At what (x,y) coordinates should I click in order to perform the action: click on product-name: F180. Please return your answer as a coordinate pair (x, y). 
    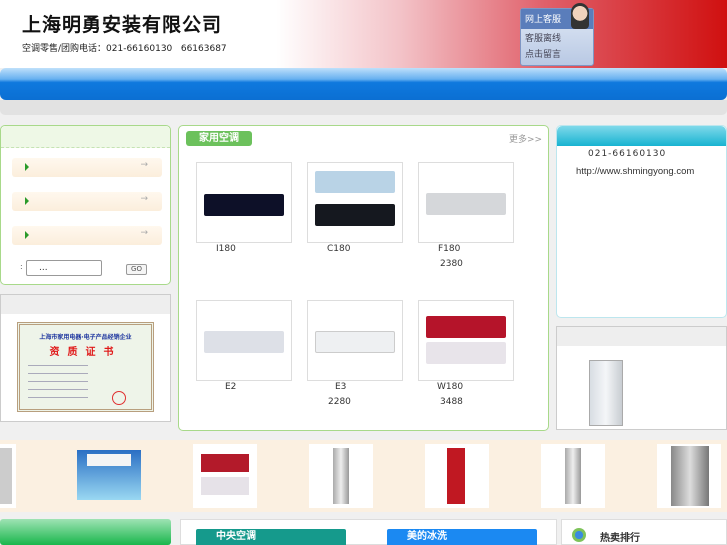
    Looking at the image, I should click on (449, 249).